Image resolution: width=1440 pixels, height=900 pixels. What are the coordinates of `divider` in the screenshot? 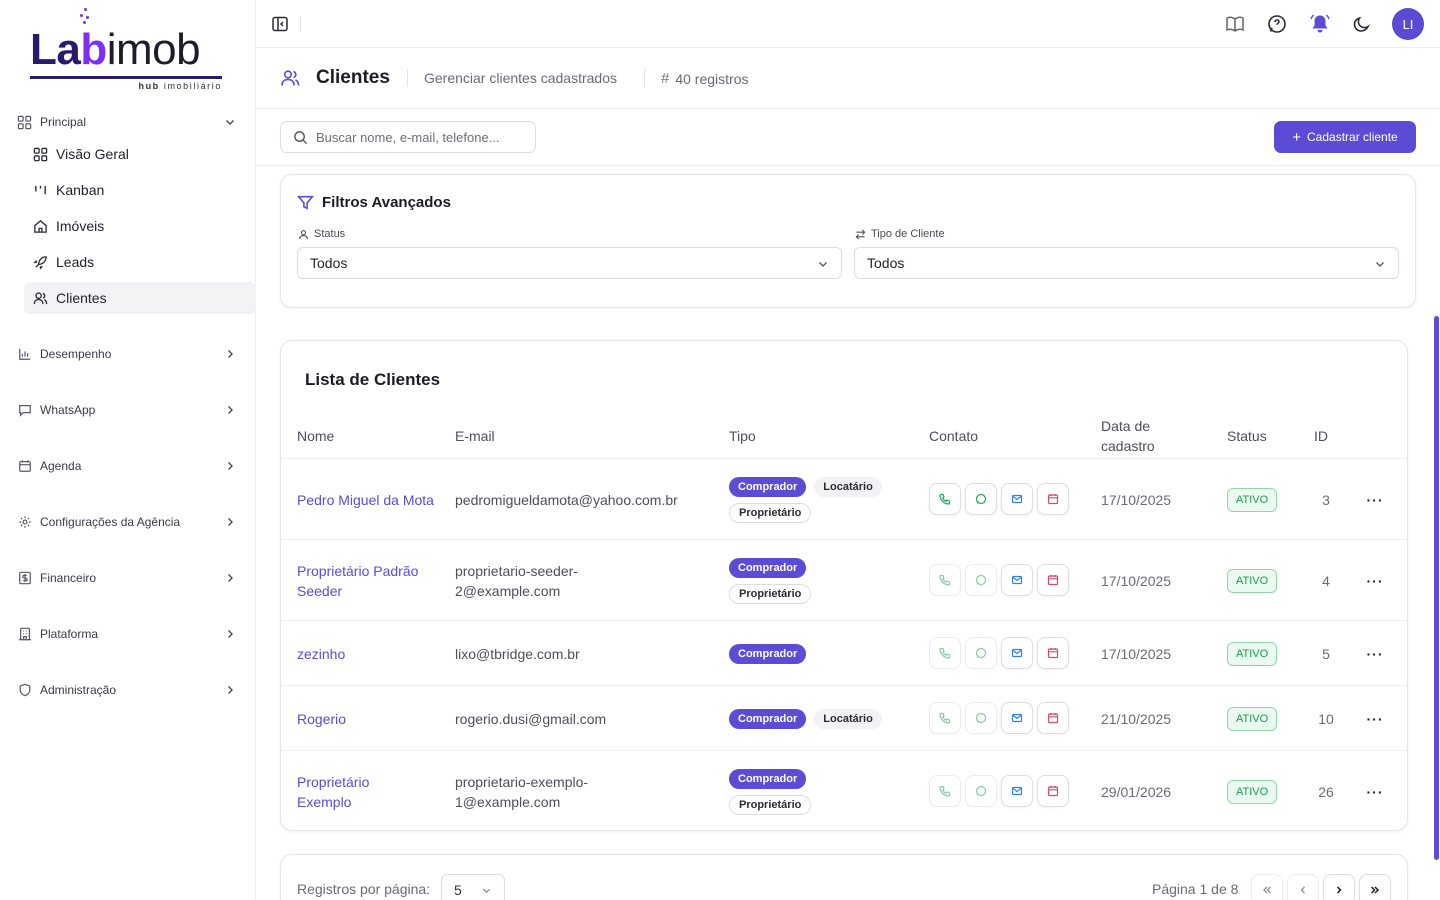 It's located at (300, 24).